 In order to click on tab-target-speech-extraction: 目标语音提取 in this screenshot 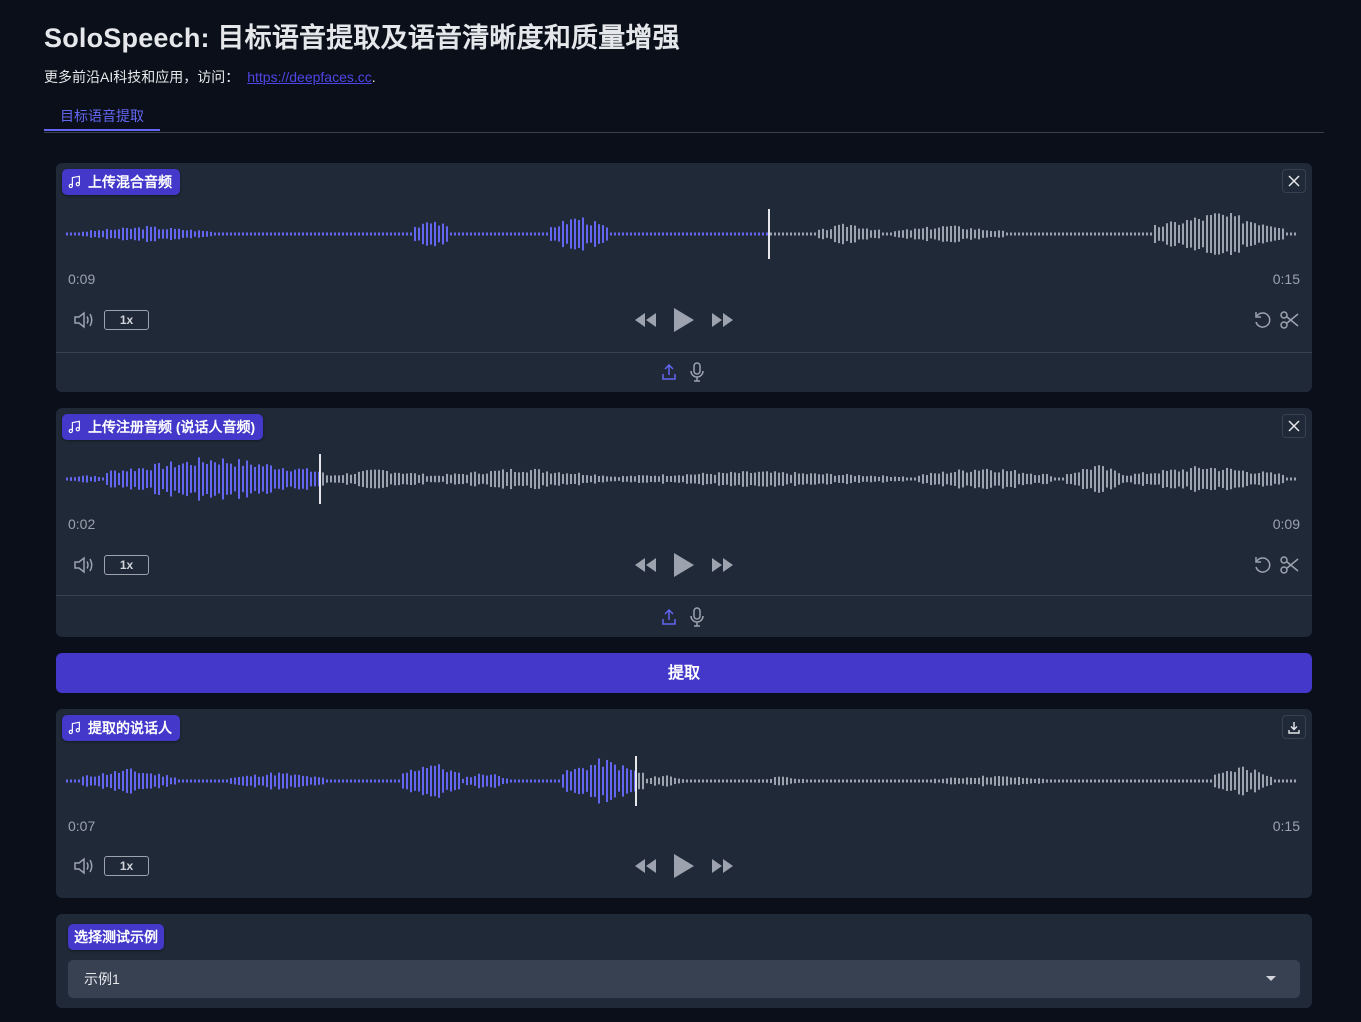, I will do `click(102, 116)`.